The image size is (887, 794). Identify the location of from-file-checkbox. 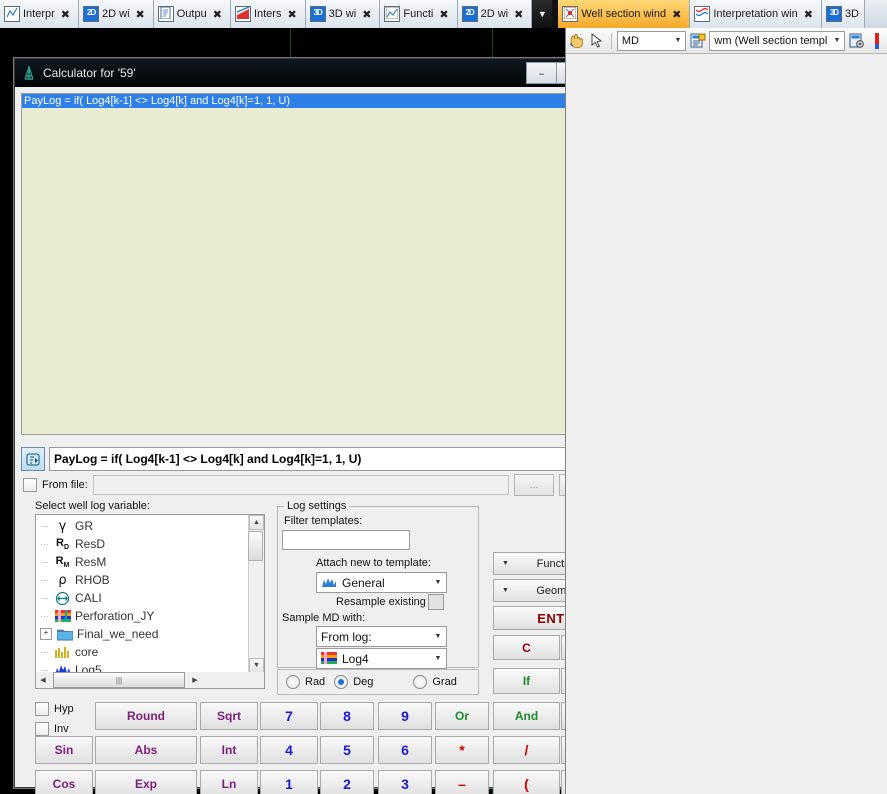
(30, 485).